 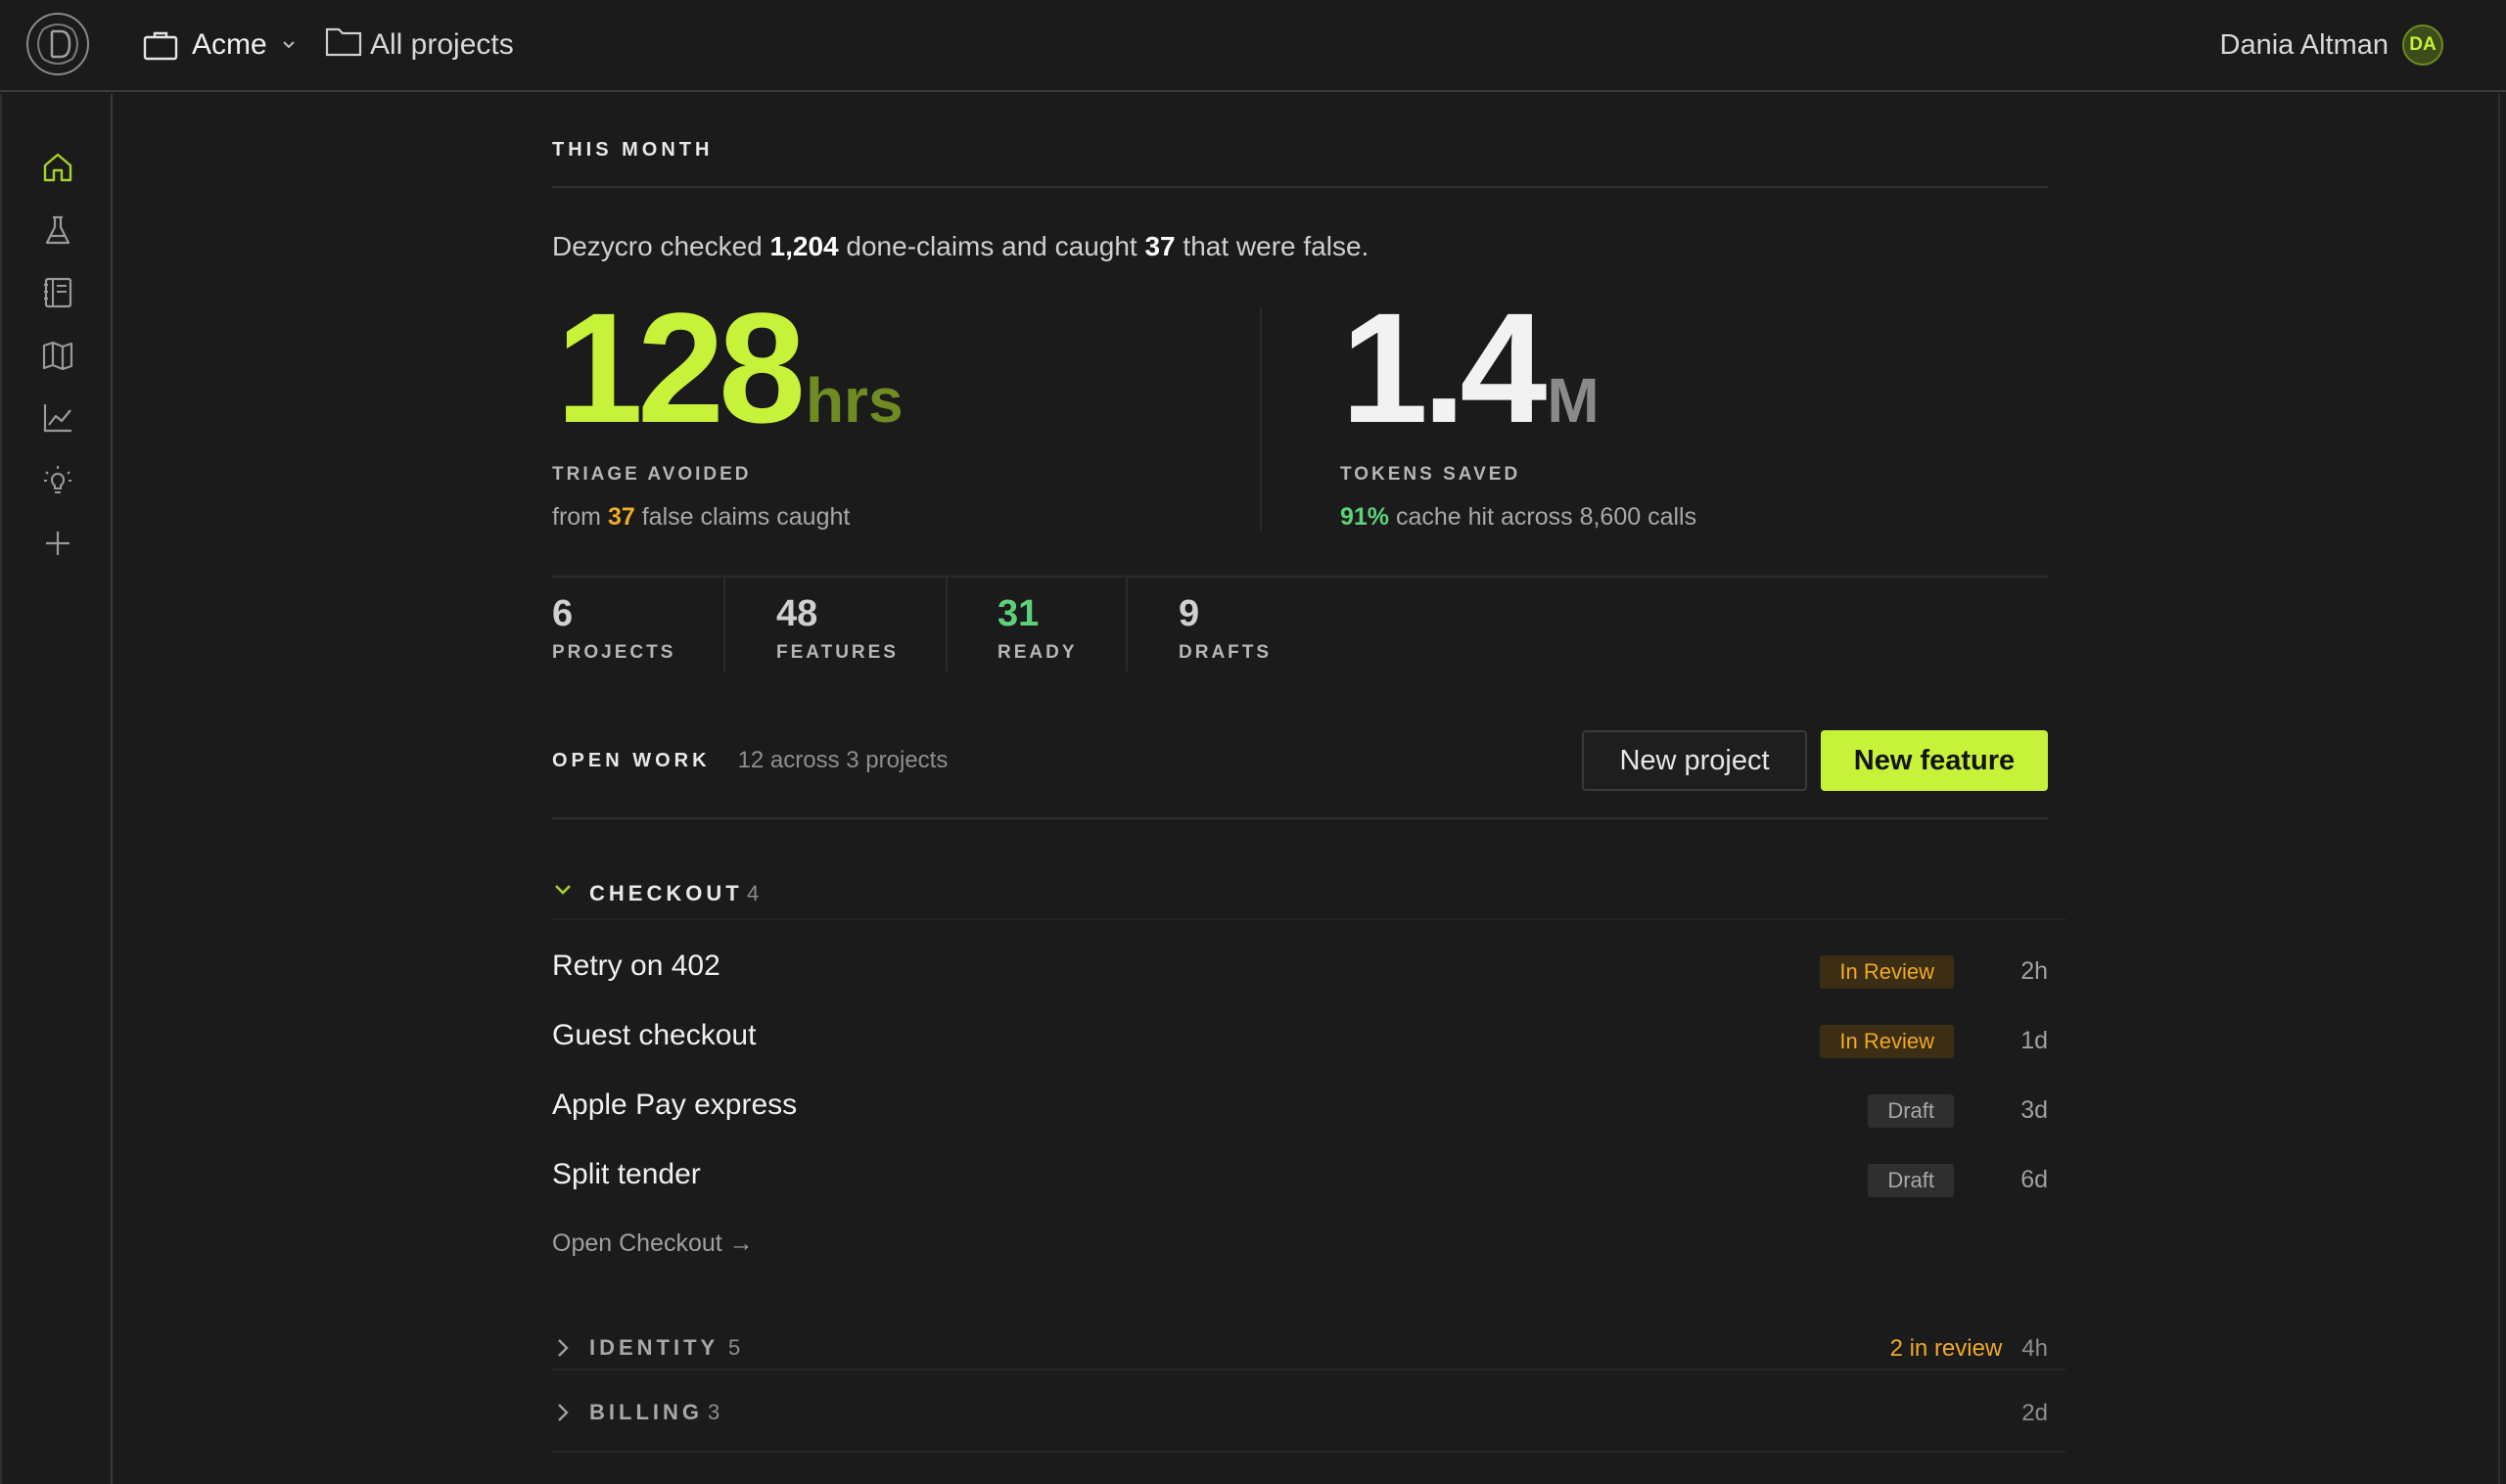 What do you see at coordinates (1019, 613) in the screenshot?
I see `stat-value: 31` at bounding box center [1019, 613].